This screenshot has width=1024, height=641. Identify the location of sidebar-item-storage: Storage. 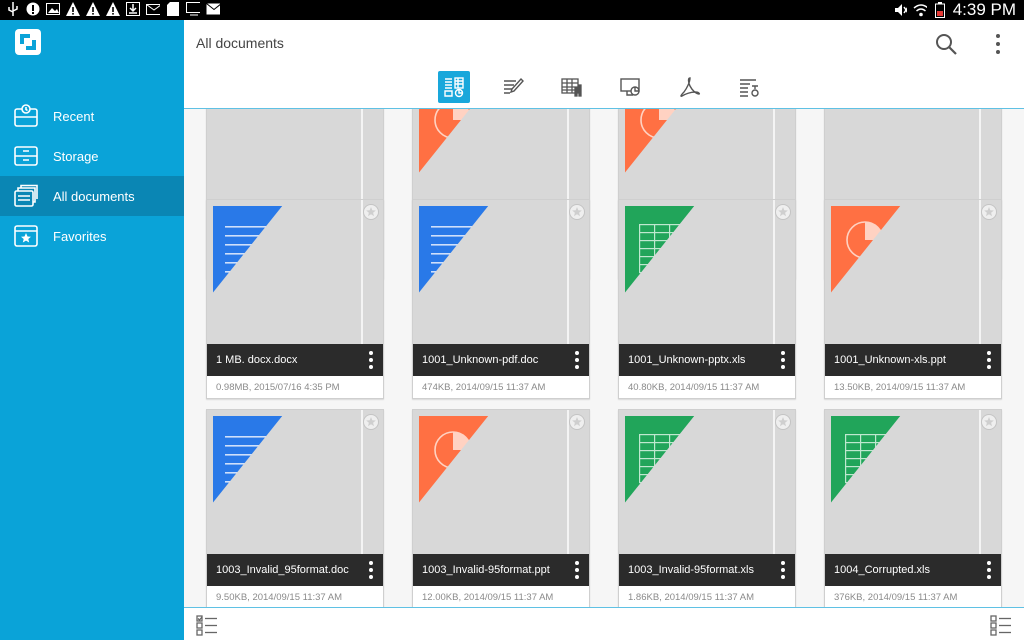
(92, 156).